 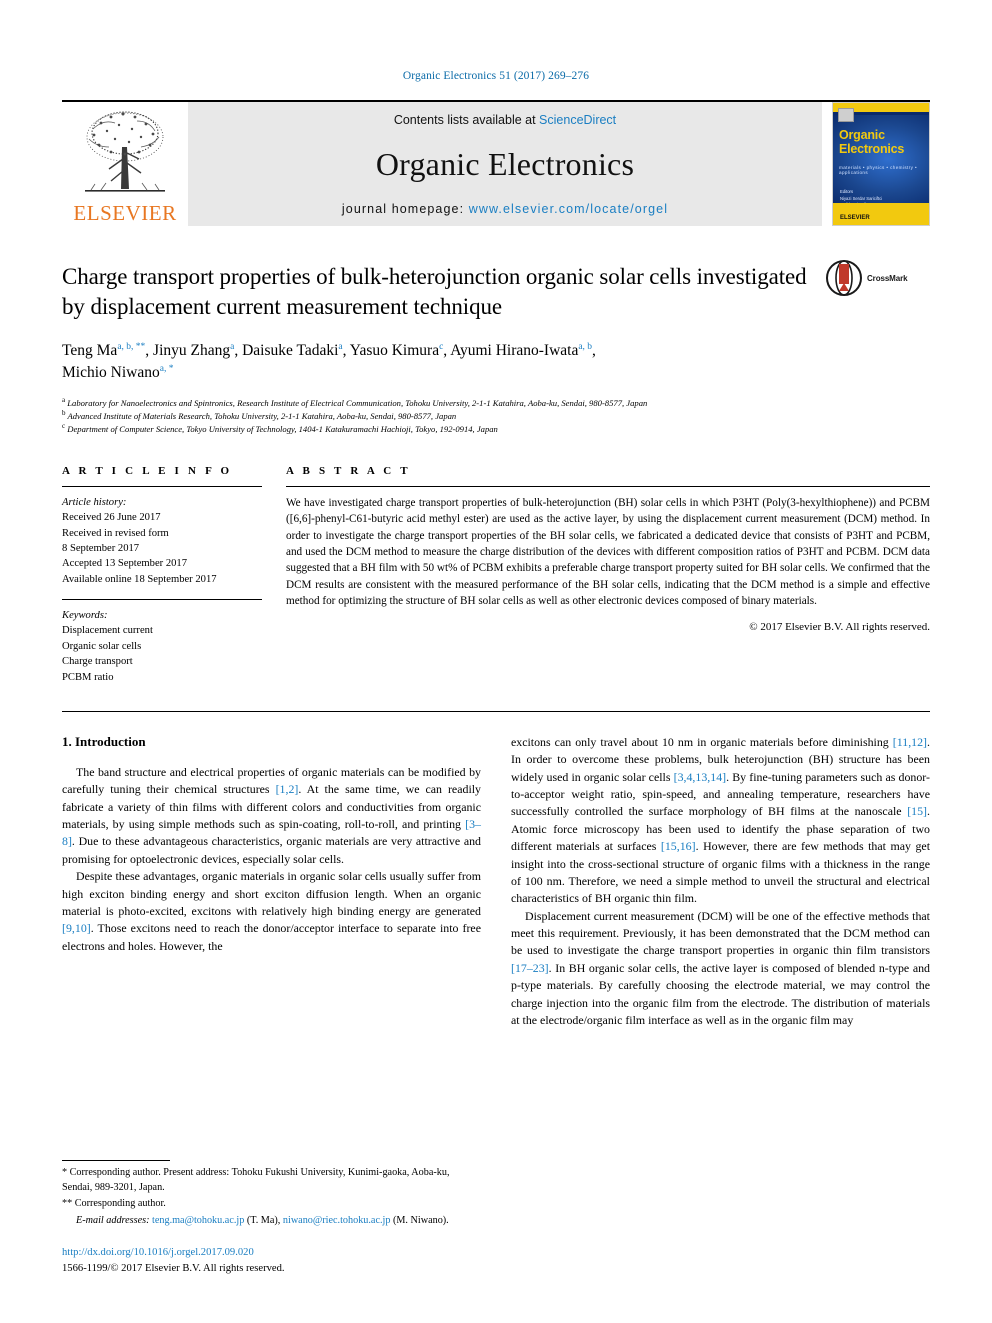 I want to click on crossmark-icon, so click(x=844, y=278).